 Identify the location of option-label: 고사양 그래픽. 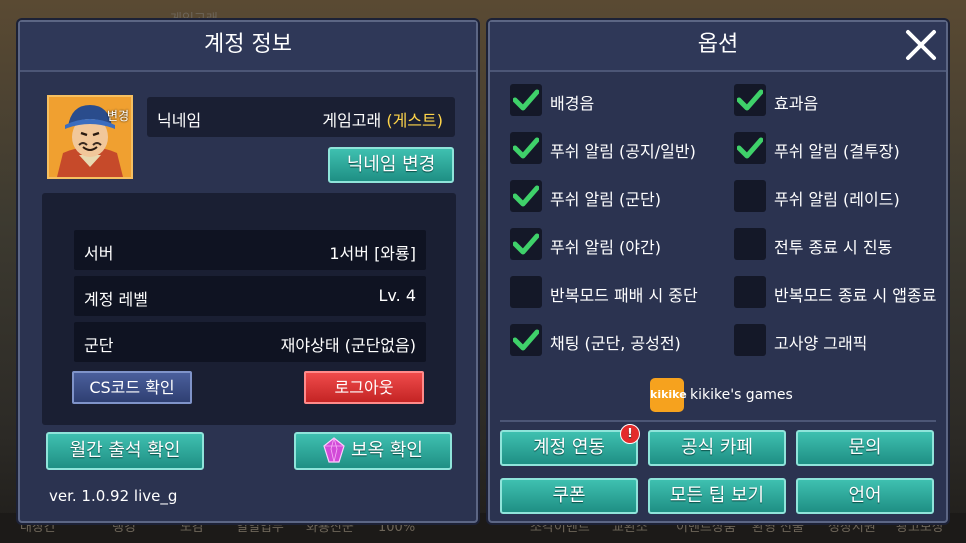
(821, 343).